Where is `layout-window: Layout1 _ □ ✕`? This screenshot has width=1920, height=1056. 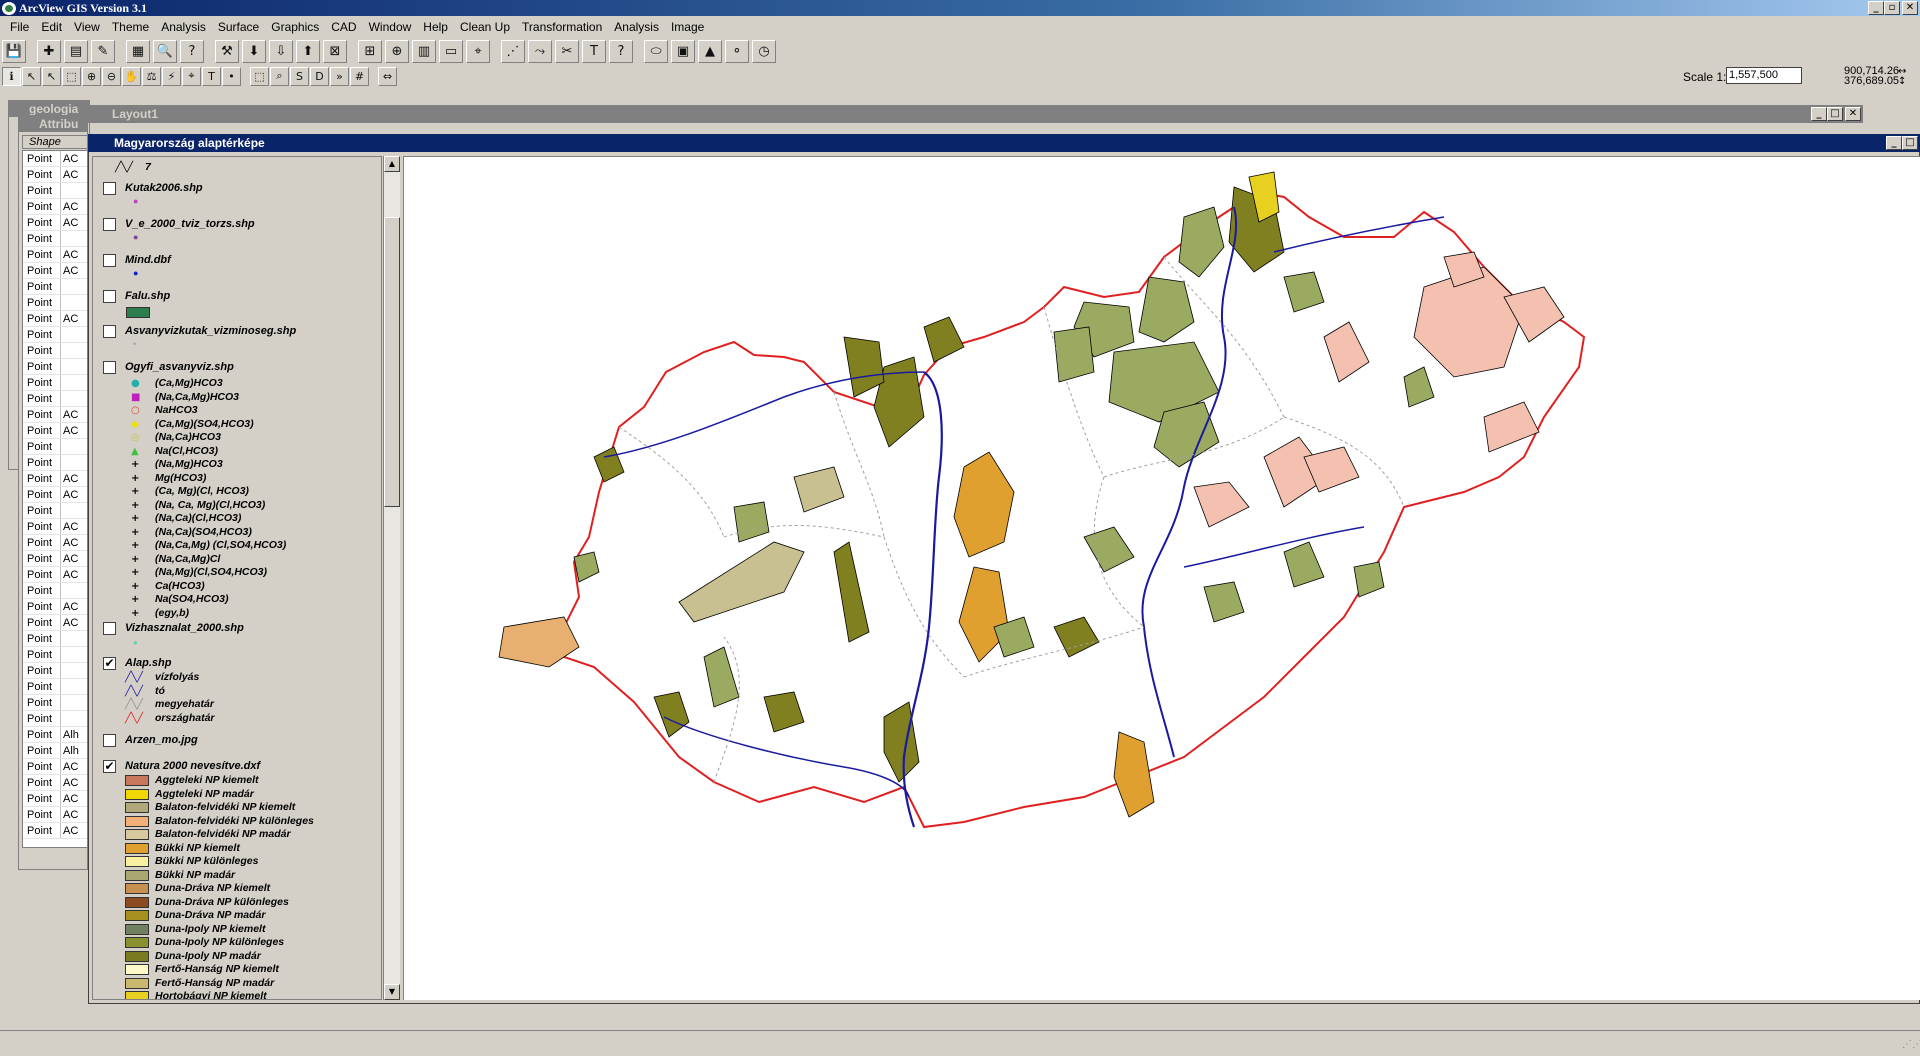 layout-window: Layout1 _ □ ✕ is located at coordinates (975, 115).